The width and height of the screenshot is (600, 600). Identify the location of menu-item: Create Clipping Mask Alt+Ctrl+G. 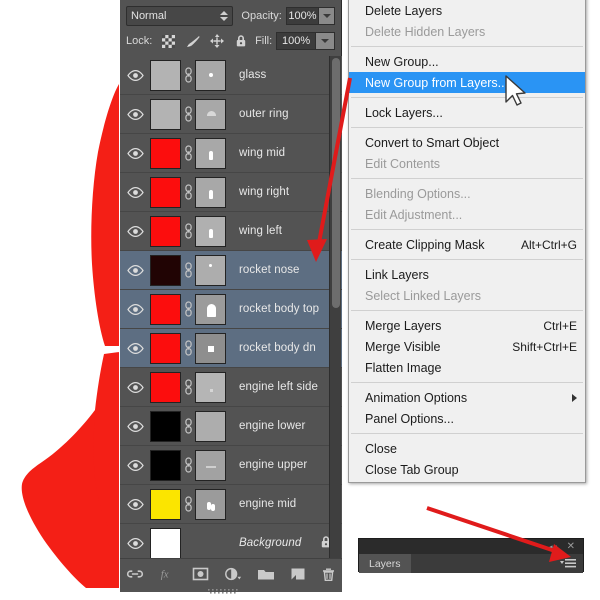
(467, 244).